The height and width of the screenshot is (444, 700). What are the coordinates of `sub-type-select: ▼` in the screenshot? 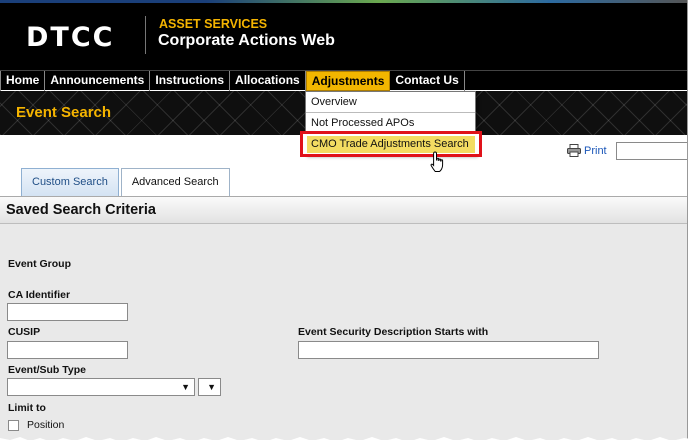 It's located at (209, 387).